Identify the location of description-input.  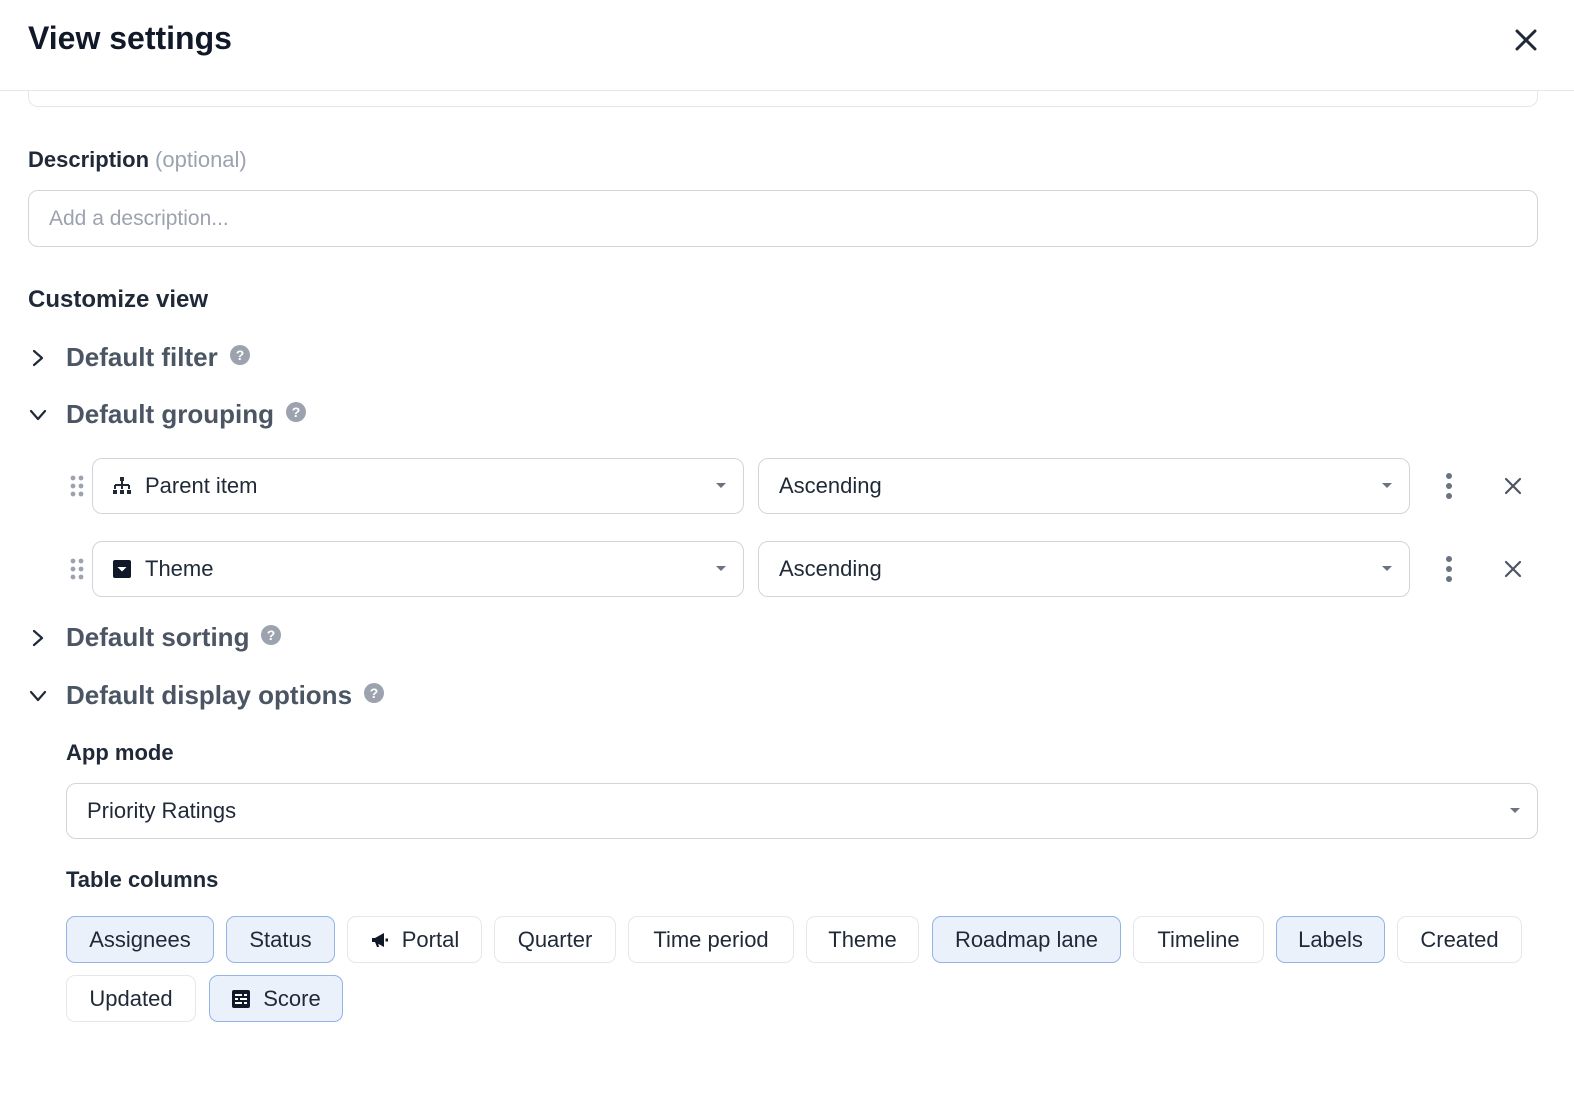
(792, 218).